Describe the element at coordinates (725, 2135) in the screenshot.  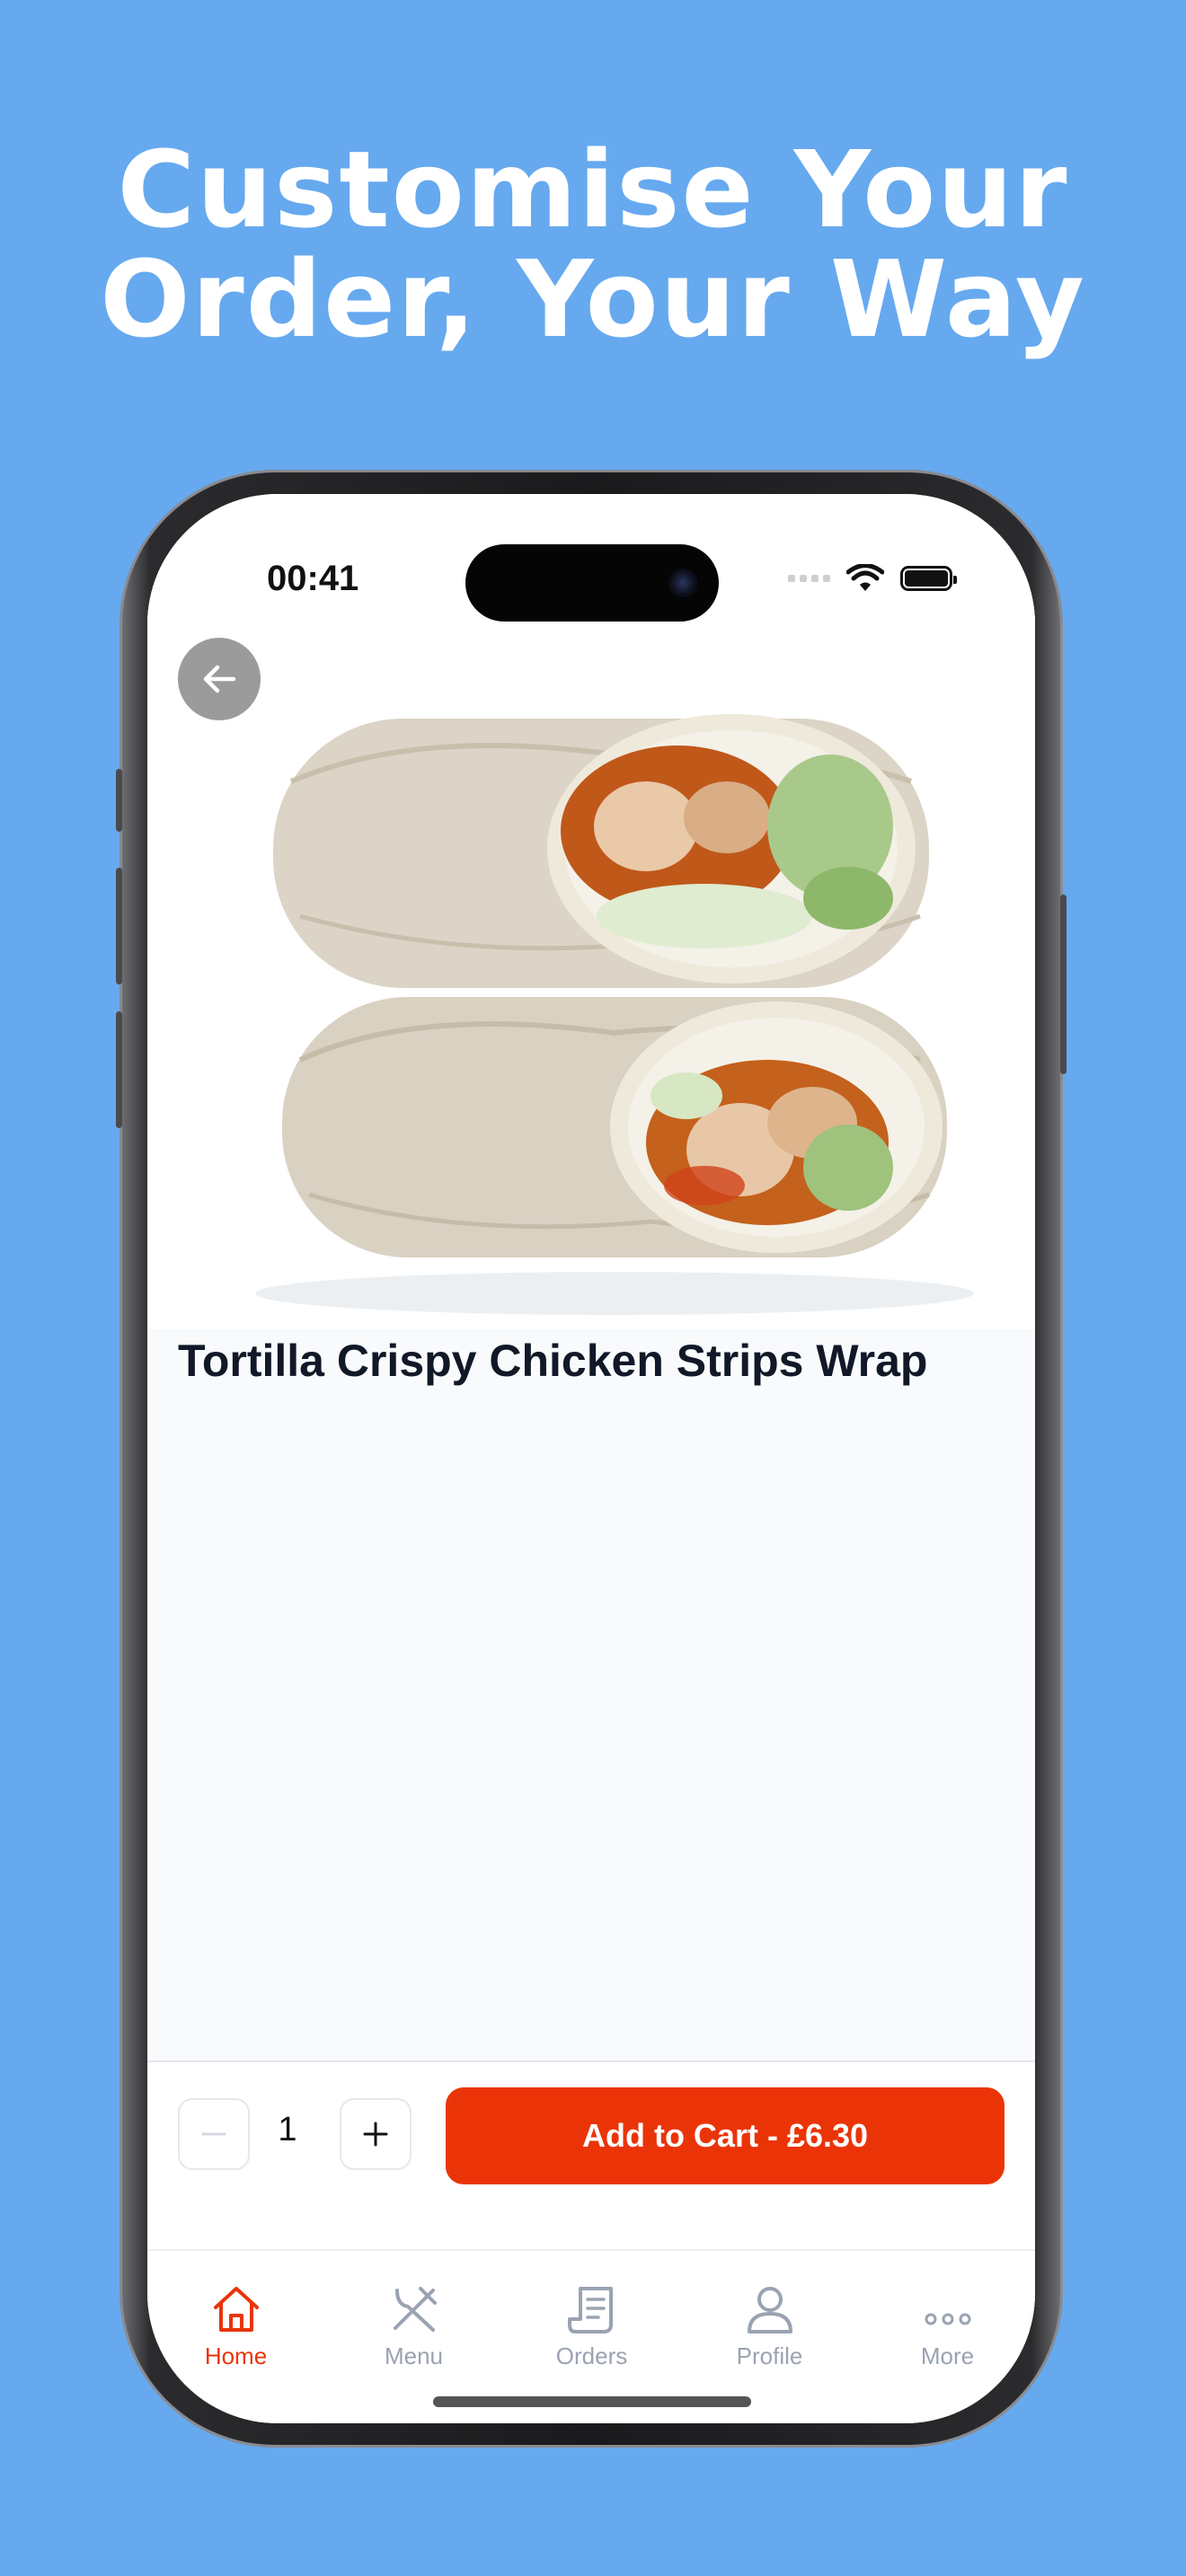
I see `add-to-cart-button: Add to Cart - £6.30` at that location.